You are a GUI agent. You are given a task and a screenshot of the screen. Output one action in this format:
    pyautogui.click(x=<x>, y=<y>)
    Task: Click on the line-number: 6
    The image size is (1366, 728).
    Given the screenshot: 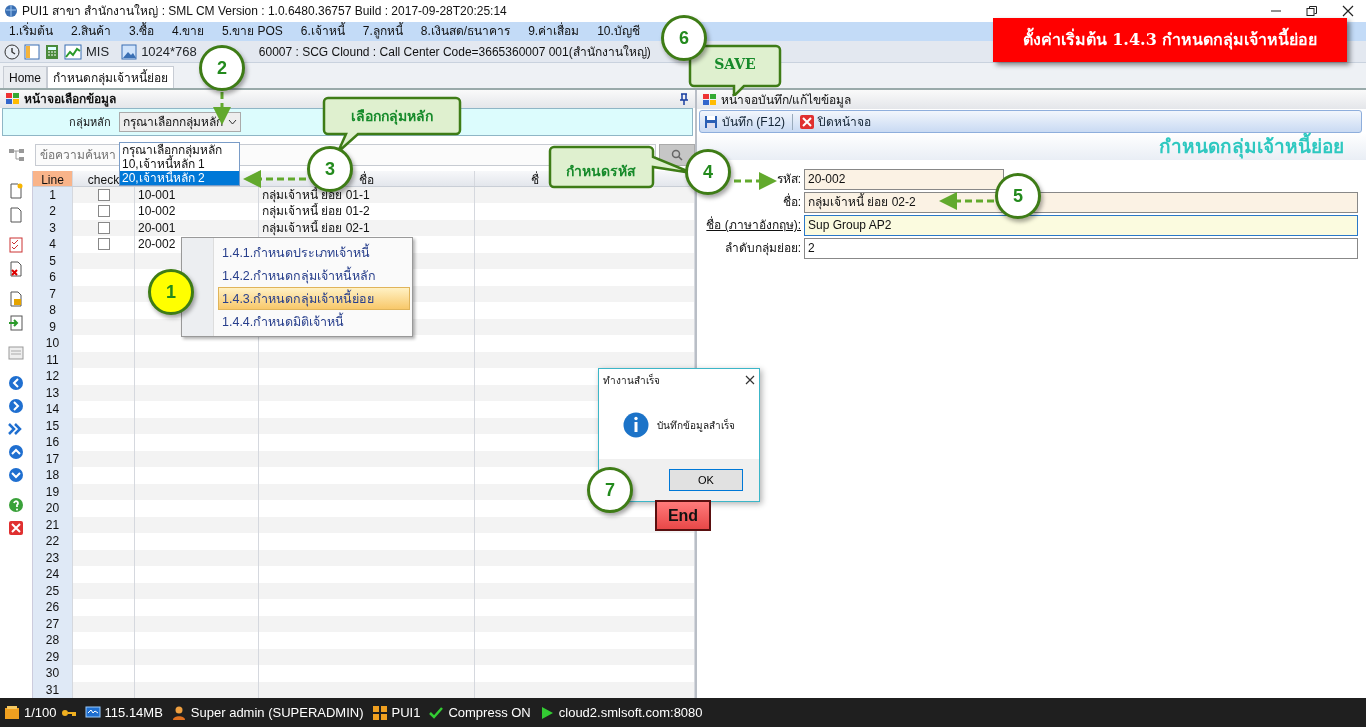 What is the action you would take?
    pyautogui.click(x=53, y=277)
    